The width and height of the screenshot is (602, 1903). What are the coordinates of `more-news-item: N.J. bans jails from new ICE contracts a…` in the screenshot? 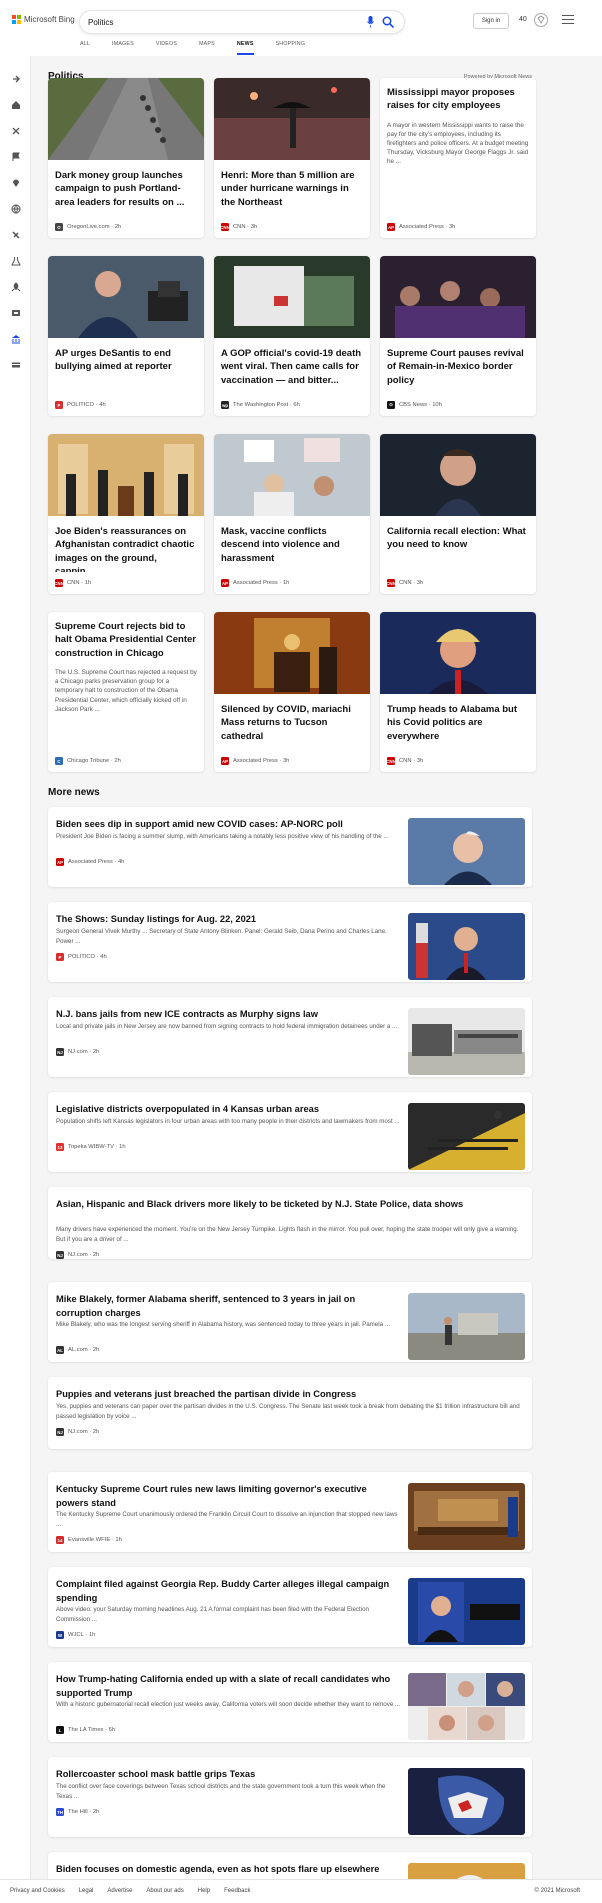 It's located at (290, 1037).